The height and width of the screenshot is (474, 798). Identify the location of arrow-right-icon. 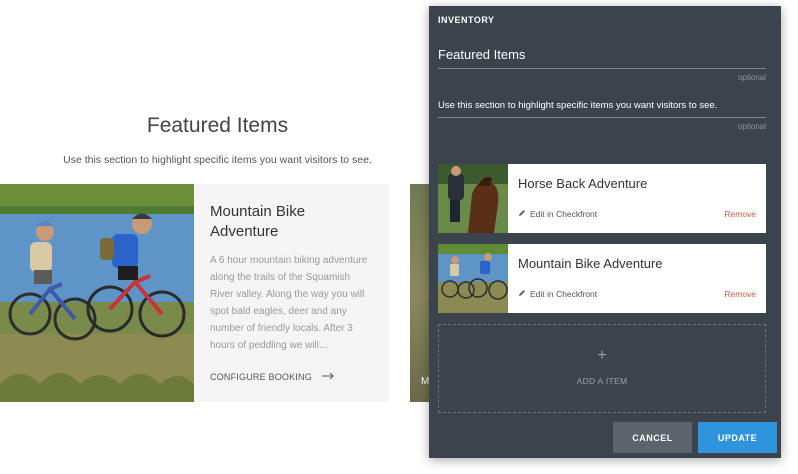
(327, 377).